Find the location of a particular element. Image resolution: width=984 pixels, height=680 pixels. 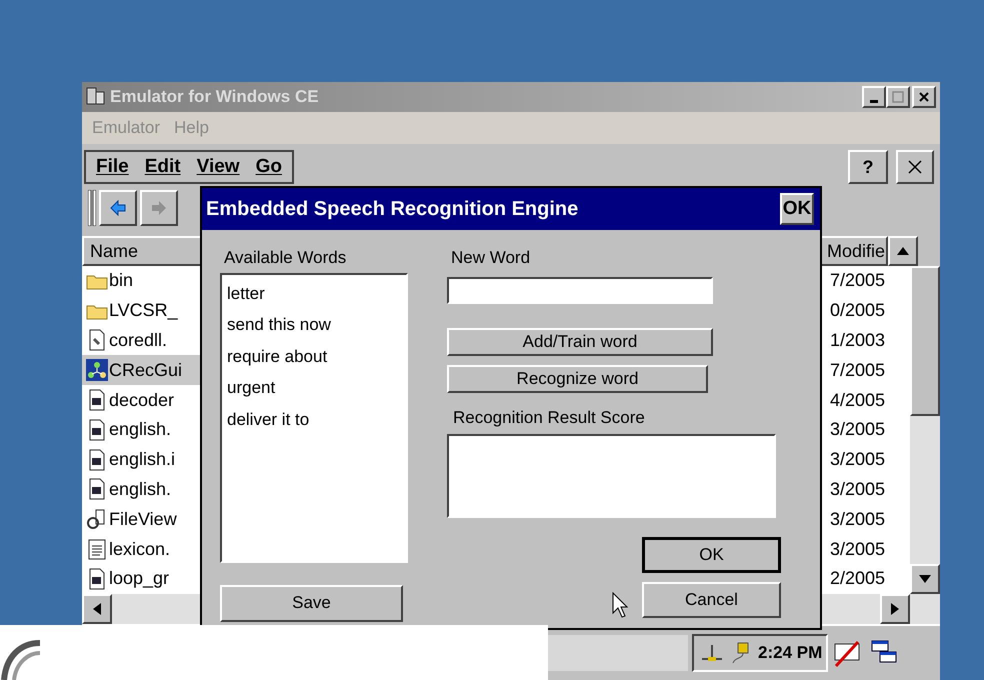

help-button: ? is located at coordinates (868, 167).